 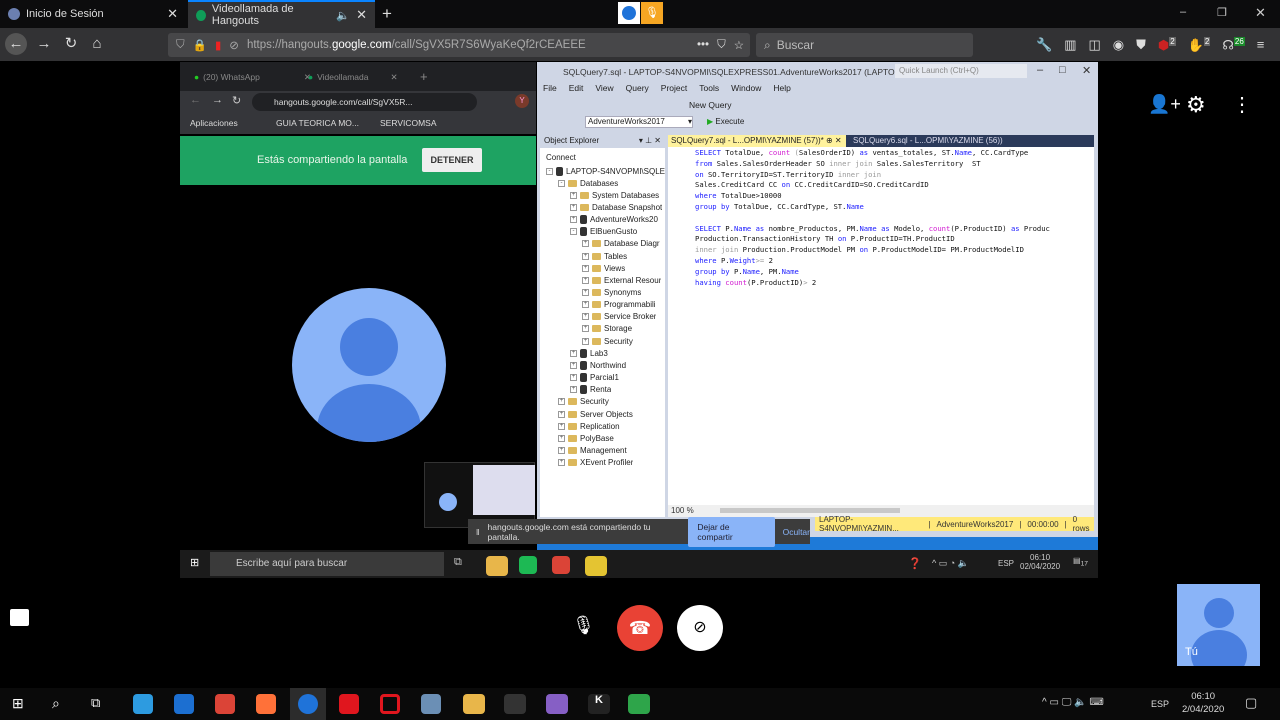 What do you see at coordinates (619, 317) in the screenshot?
I see `tree-node: + Service Broker` at bounding box center [619, 317].